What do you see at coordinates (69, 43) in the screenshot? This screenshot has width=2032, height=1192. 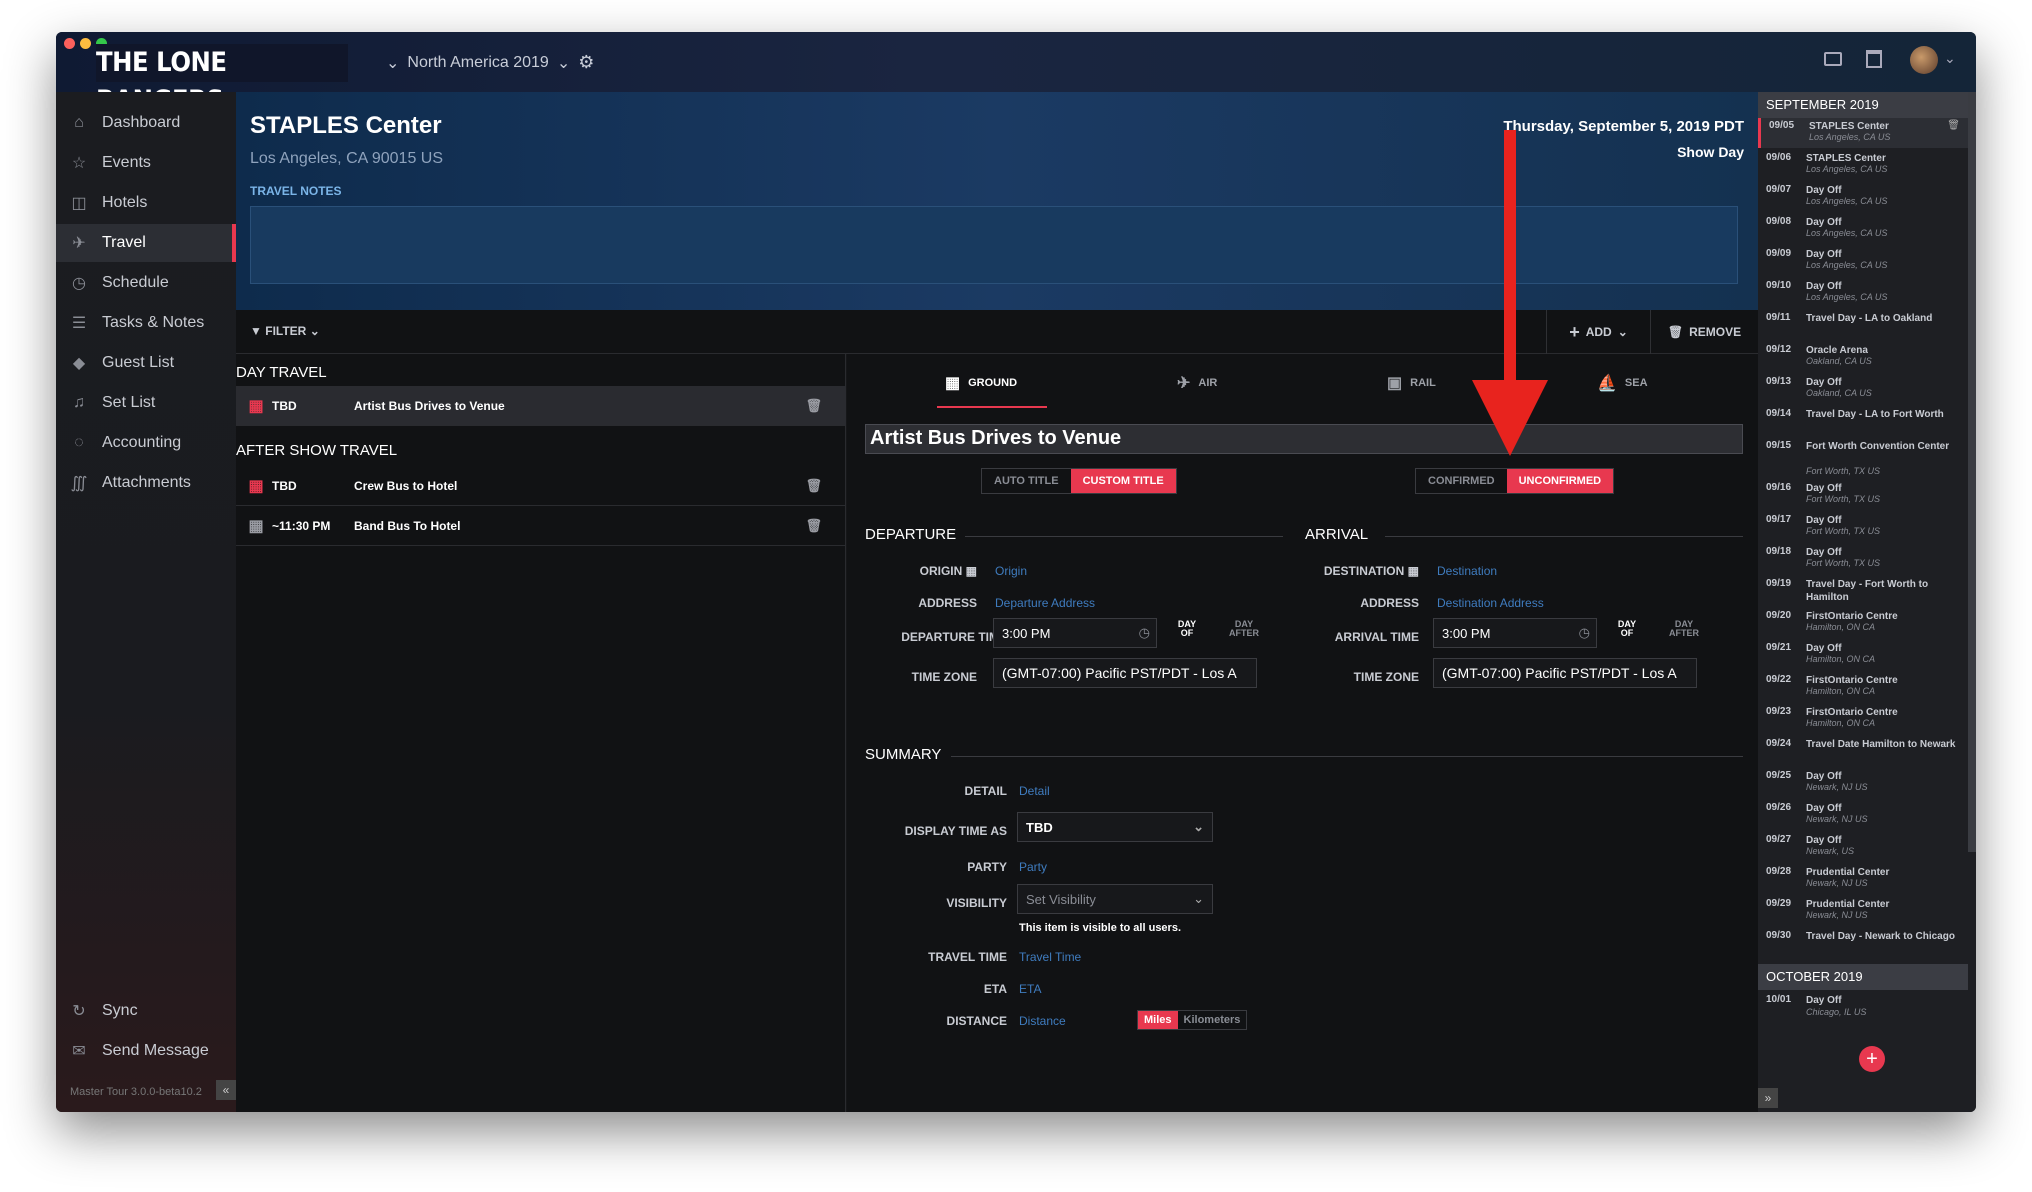 I see `close-window-button` at bounding box center [69, 43].